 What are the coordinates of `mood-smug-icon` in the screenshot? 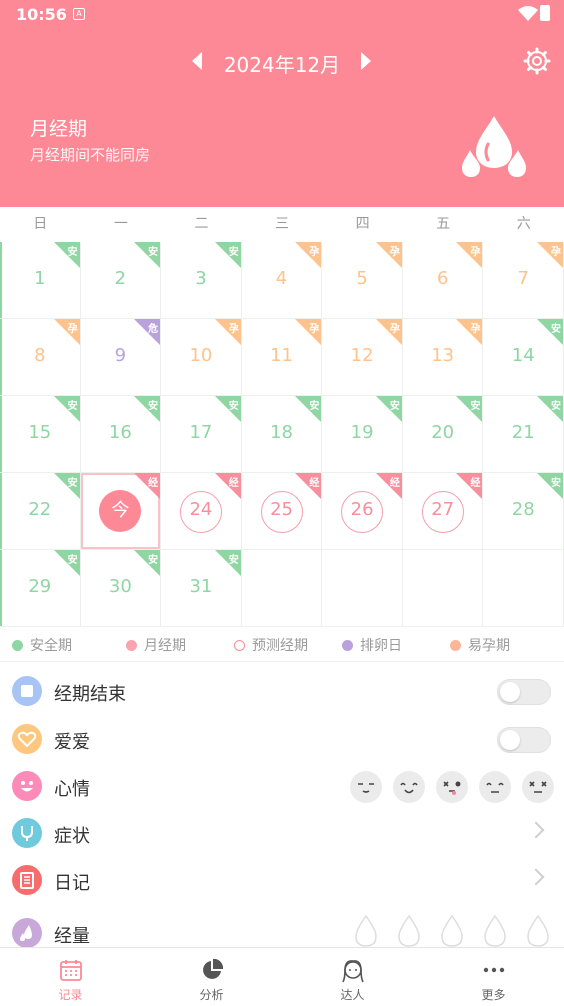 It's located at (366, 787).